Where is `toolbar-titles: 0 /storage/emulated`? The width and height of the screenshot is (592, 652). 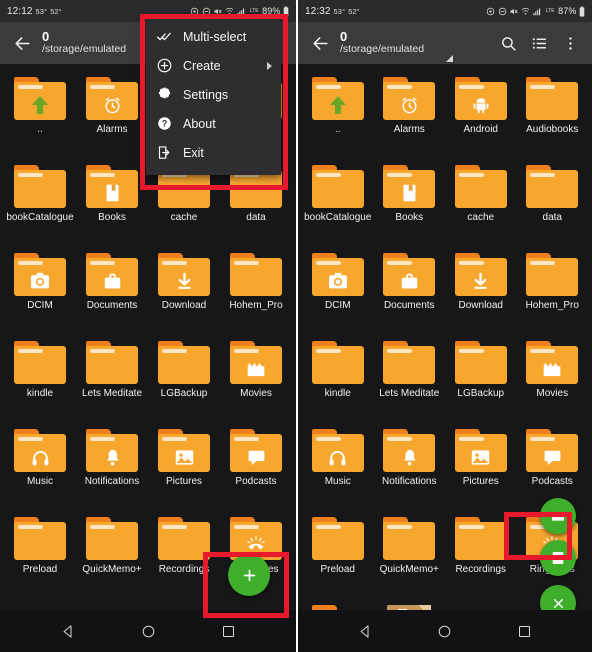
toolbar-titles: 0 /storage/emulated is located at coordinates (420, 42).